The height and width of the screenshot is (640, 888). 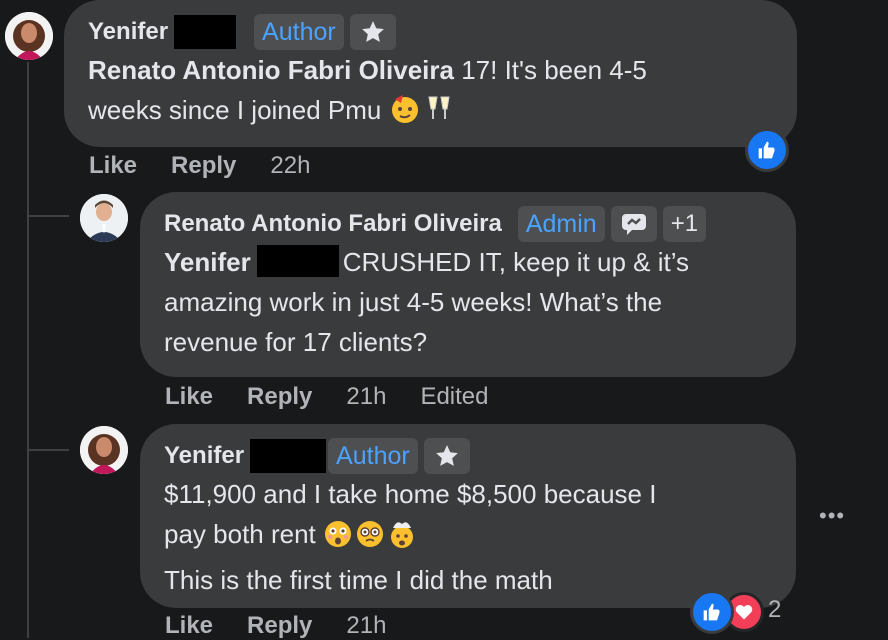 What do you see at coordinates (684, 224) in the screenshot?
I see `more-badges: +1` at bounding box center [684, 224].